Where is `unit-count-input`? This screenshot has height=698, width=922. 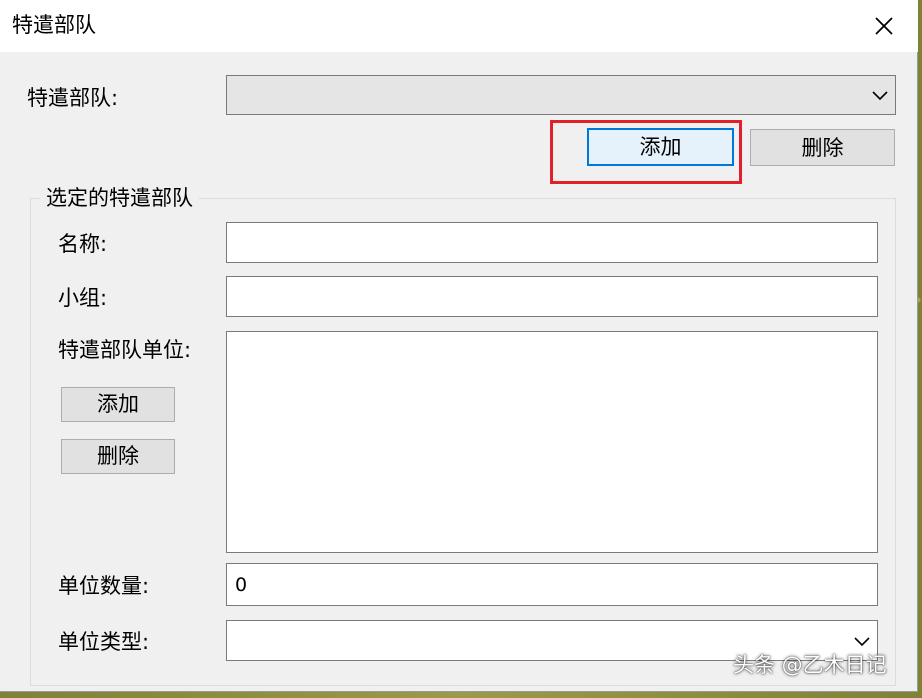 unit-count-input is located at coordinates (552, 584).